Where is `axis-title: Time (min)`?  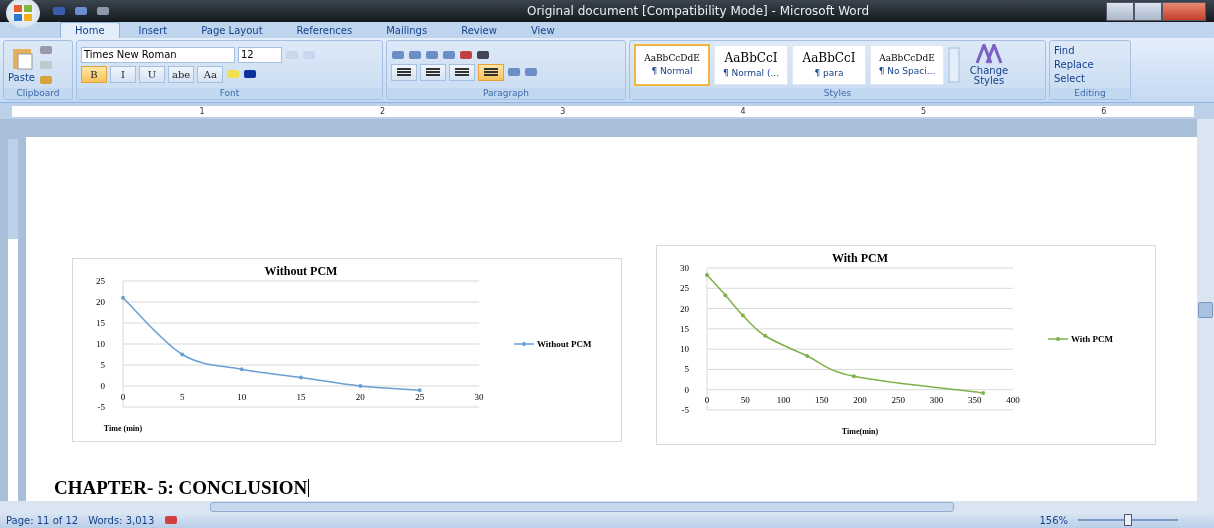
axis-title: Time (min) is located at coordinates (123, 428).